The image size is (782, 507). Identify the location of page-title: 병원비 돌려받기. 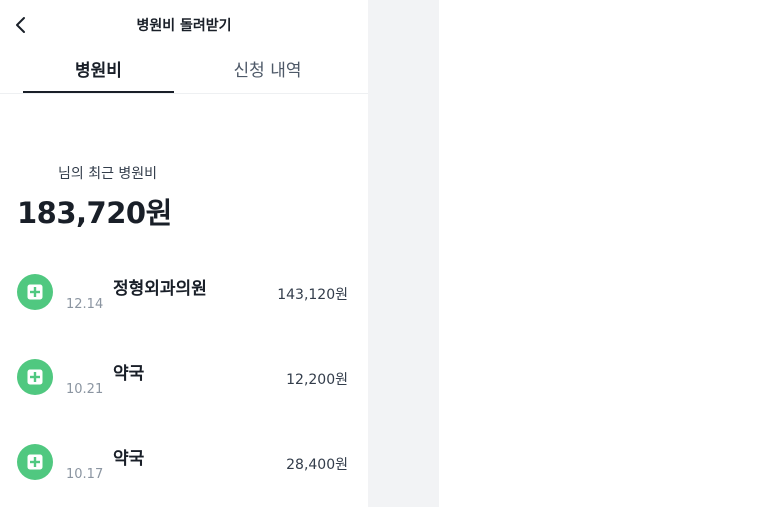
(184, 26).